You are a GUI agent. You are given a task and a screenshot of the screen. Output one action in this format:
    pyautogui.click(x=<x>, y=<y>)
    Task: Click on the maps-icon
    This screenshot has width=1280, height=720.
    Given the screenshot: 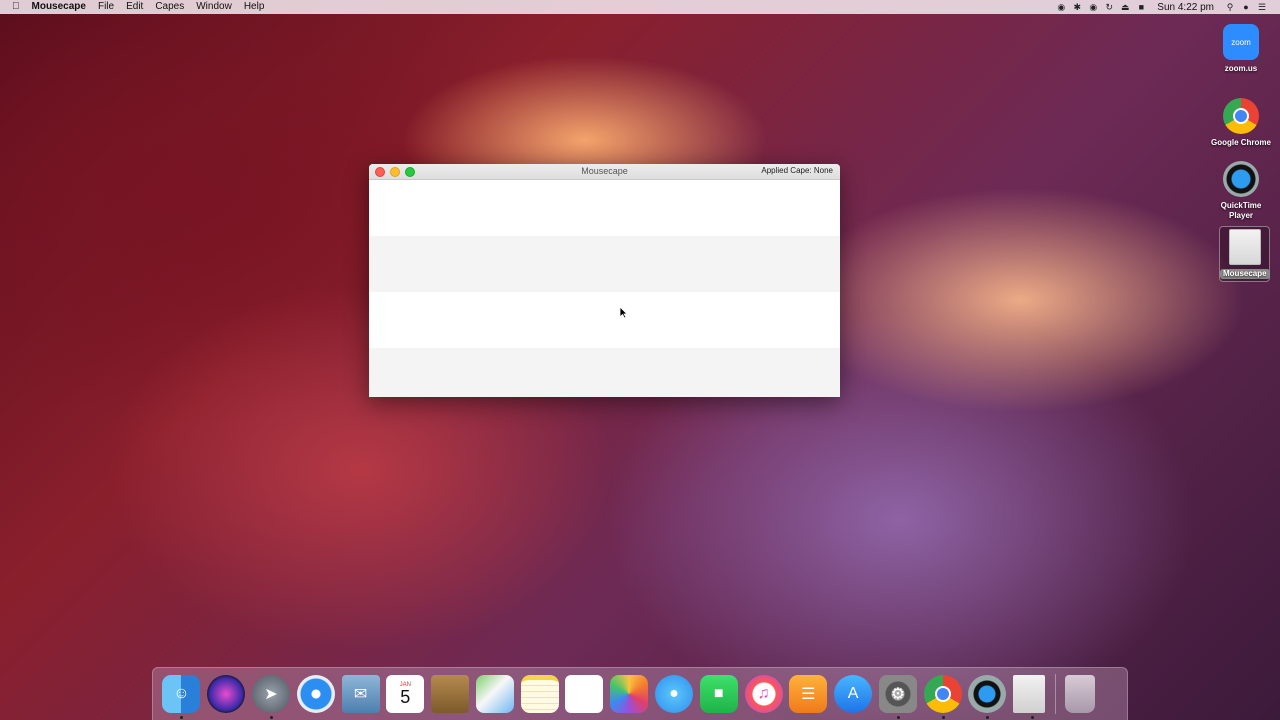 What is the action you would take?
    pyautogui.click(x=494, y=694)
    